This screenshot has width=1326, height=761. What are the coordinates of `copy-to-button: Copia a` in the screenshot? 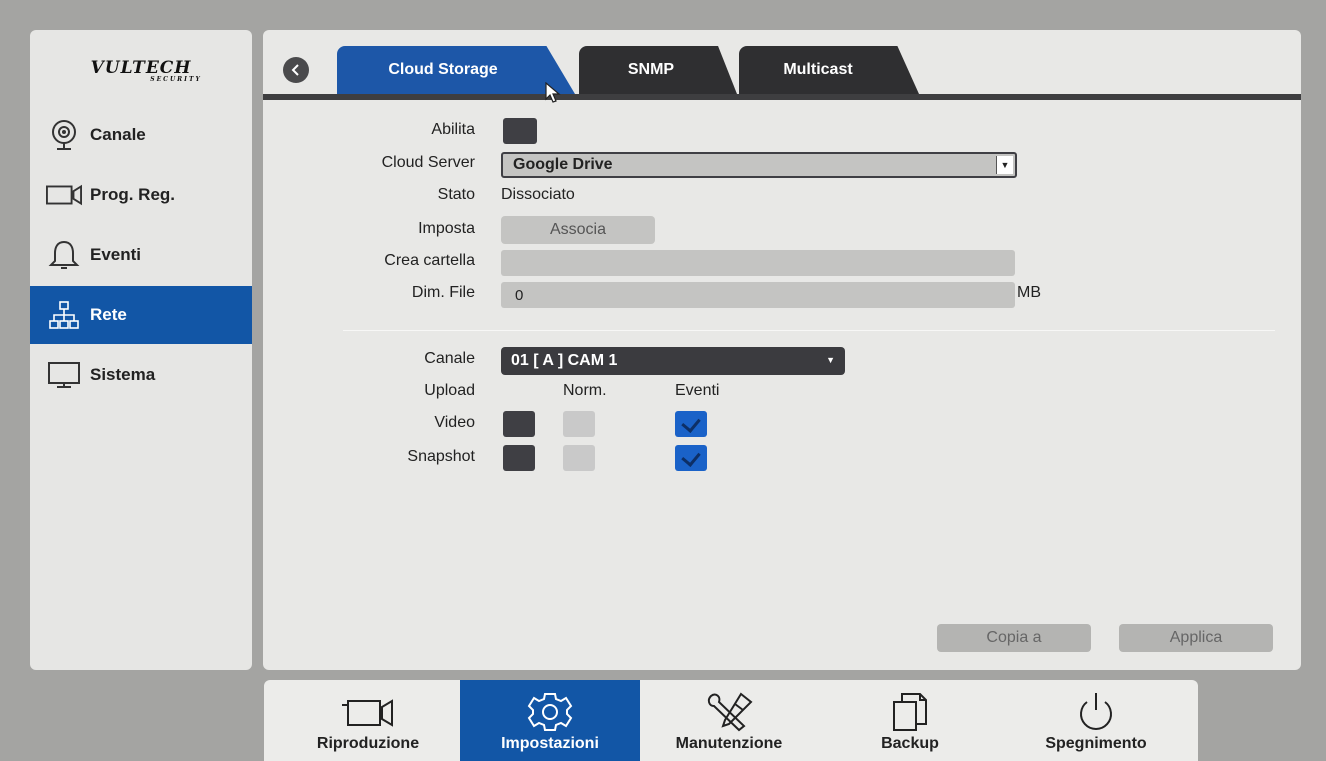 It's located at (1014, 638).